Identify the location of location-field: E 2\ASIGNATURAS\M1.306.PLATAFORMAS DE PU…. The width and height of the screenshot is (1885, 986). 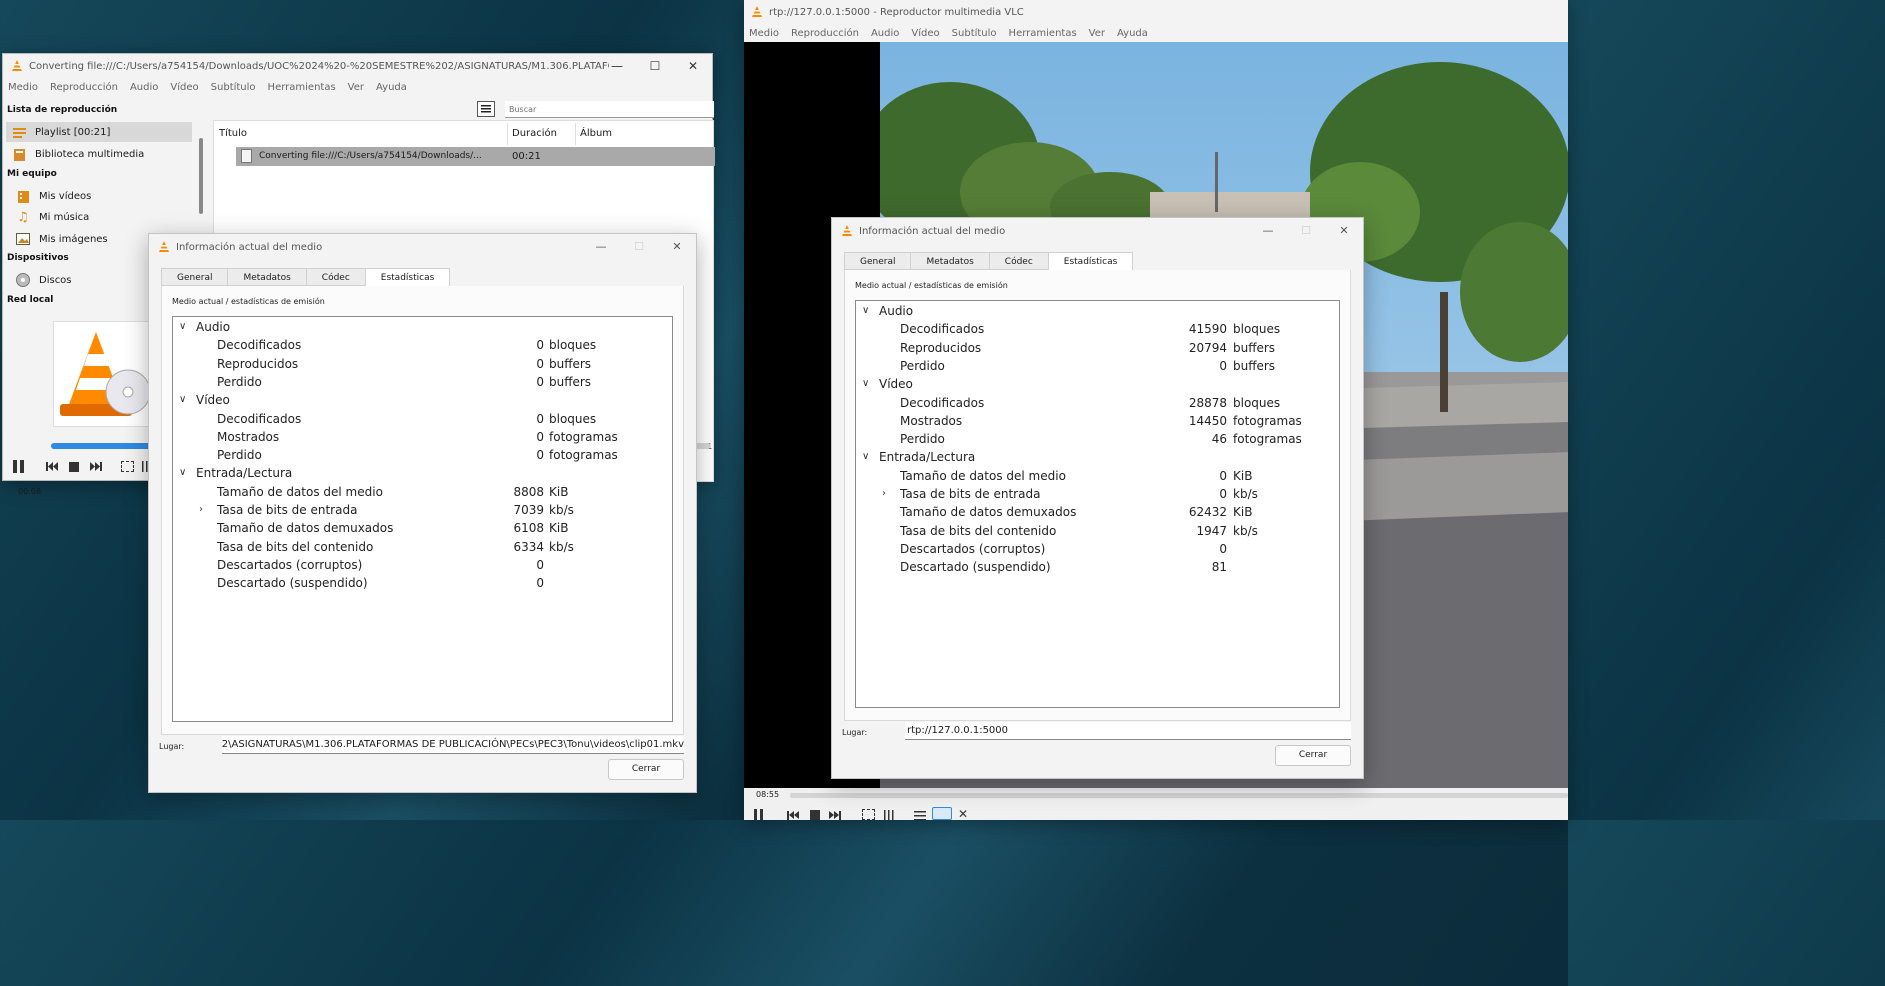
(453, 745).